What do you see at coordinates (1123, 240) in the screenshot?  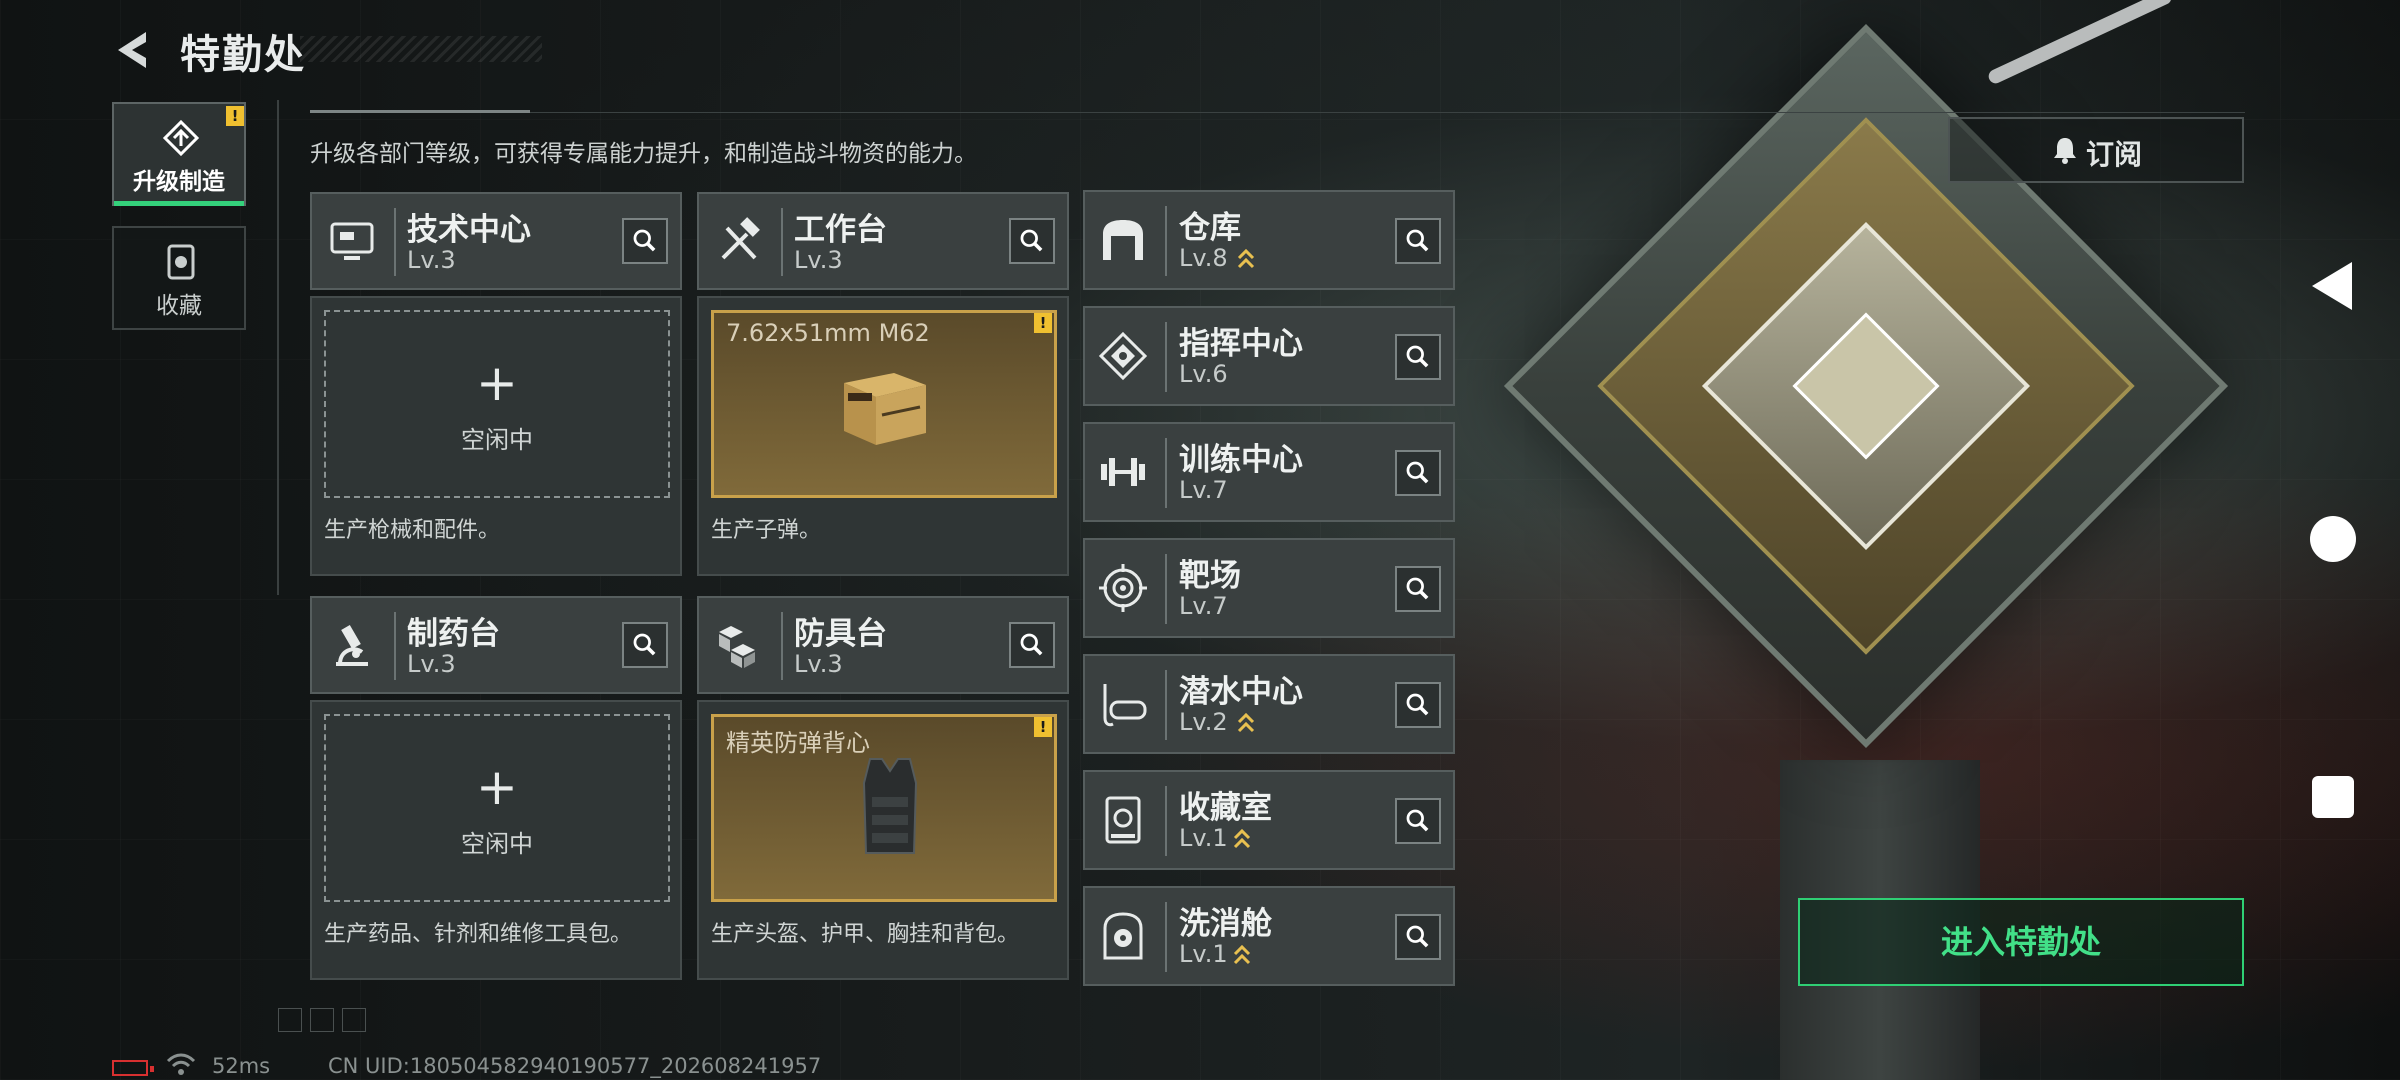 I see `warehouse-icon` at bounding box center [1123, 240].